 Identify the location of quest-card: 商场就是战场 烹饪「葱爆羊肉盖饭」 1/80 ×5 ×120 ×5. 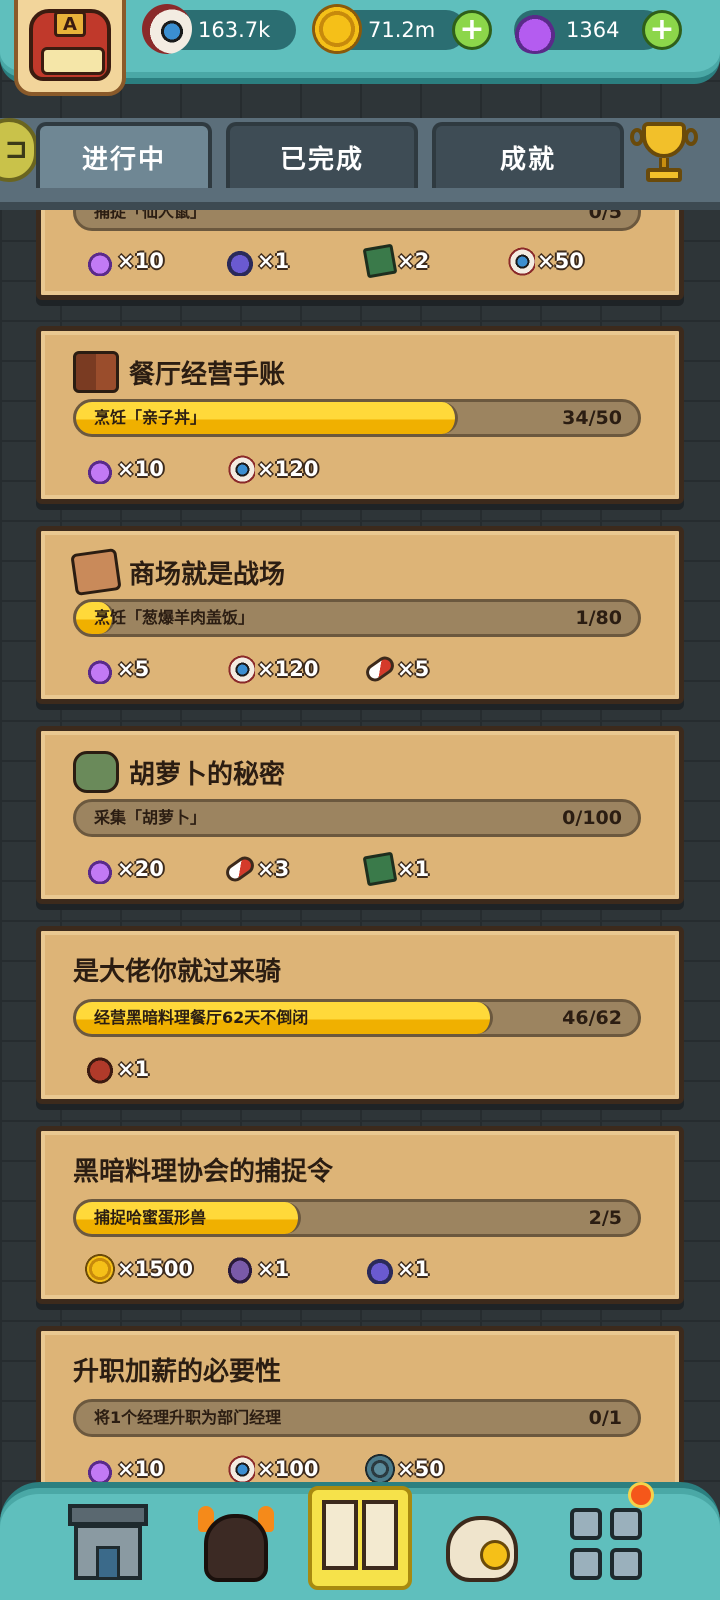
(360, 615).